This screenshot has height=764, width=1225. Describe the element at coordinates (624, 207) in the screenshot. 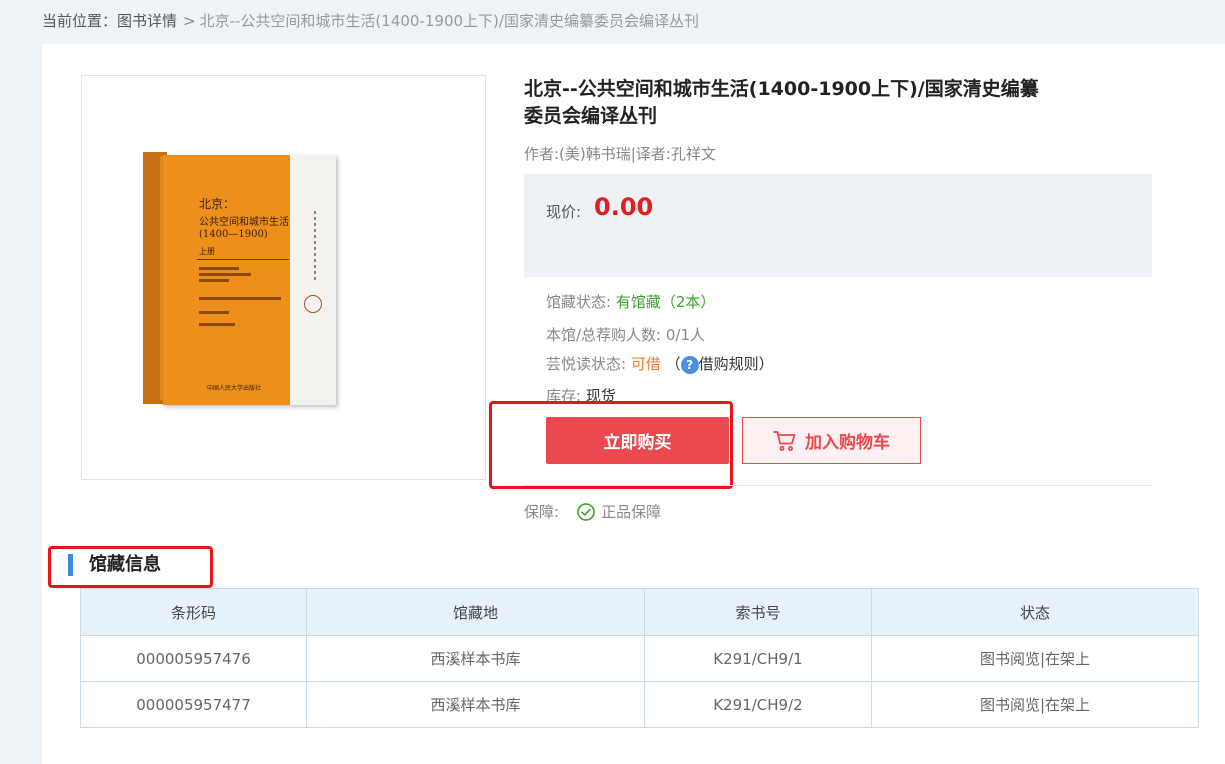

I see `price-value: 0.00` at that location.